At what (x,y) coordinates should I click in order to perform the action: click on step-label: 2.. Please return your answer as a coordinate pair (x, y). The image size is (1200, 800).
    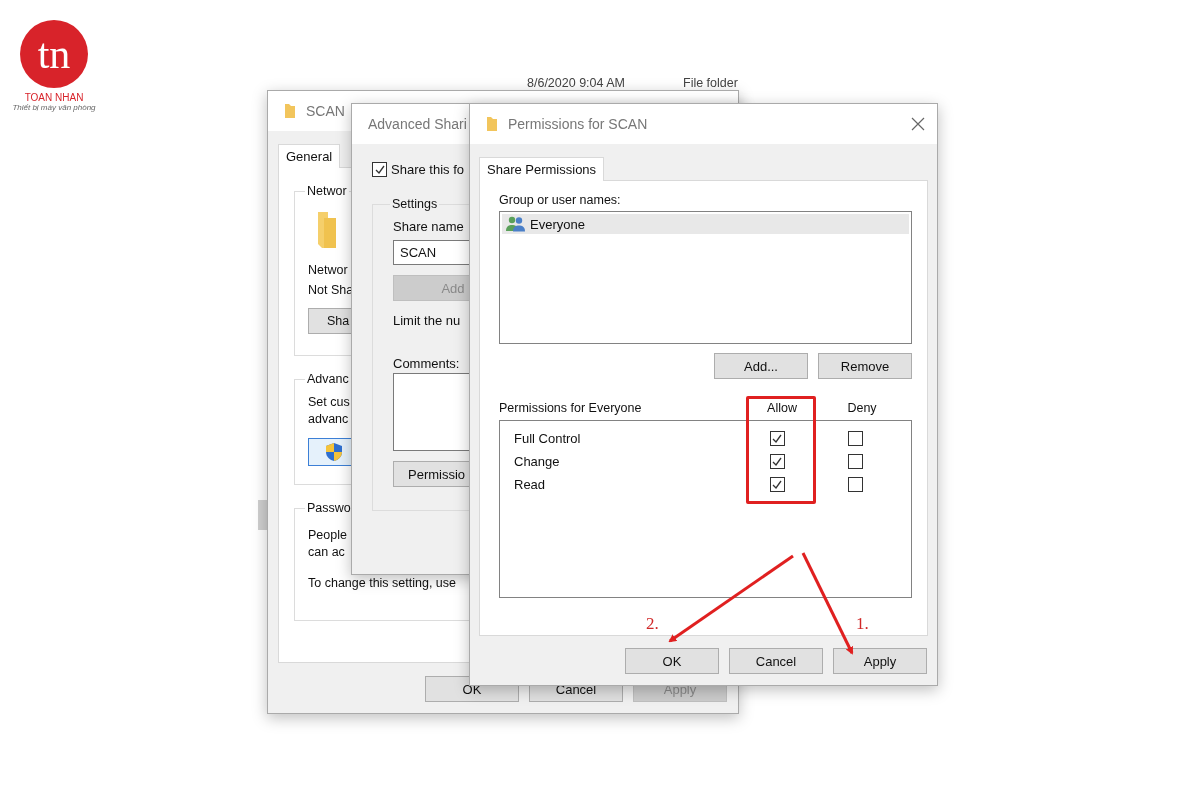
    Looking at the image, I should click on (652, 624).